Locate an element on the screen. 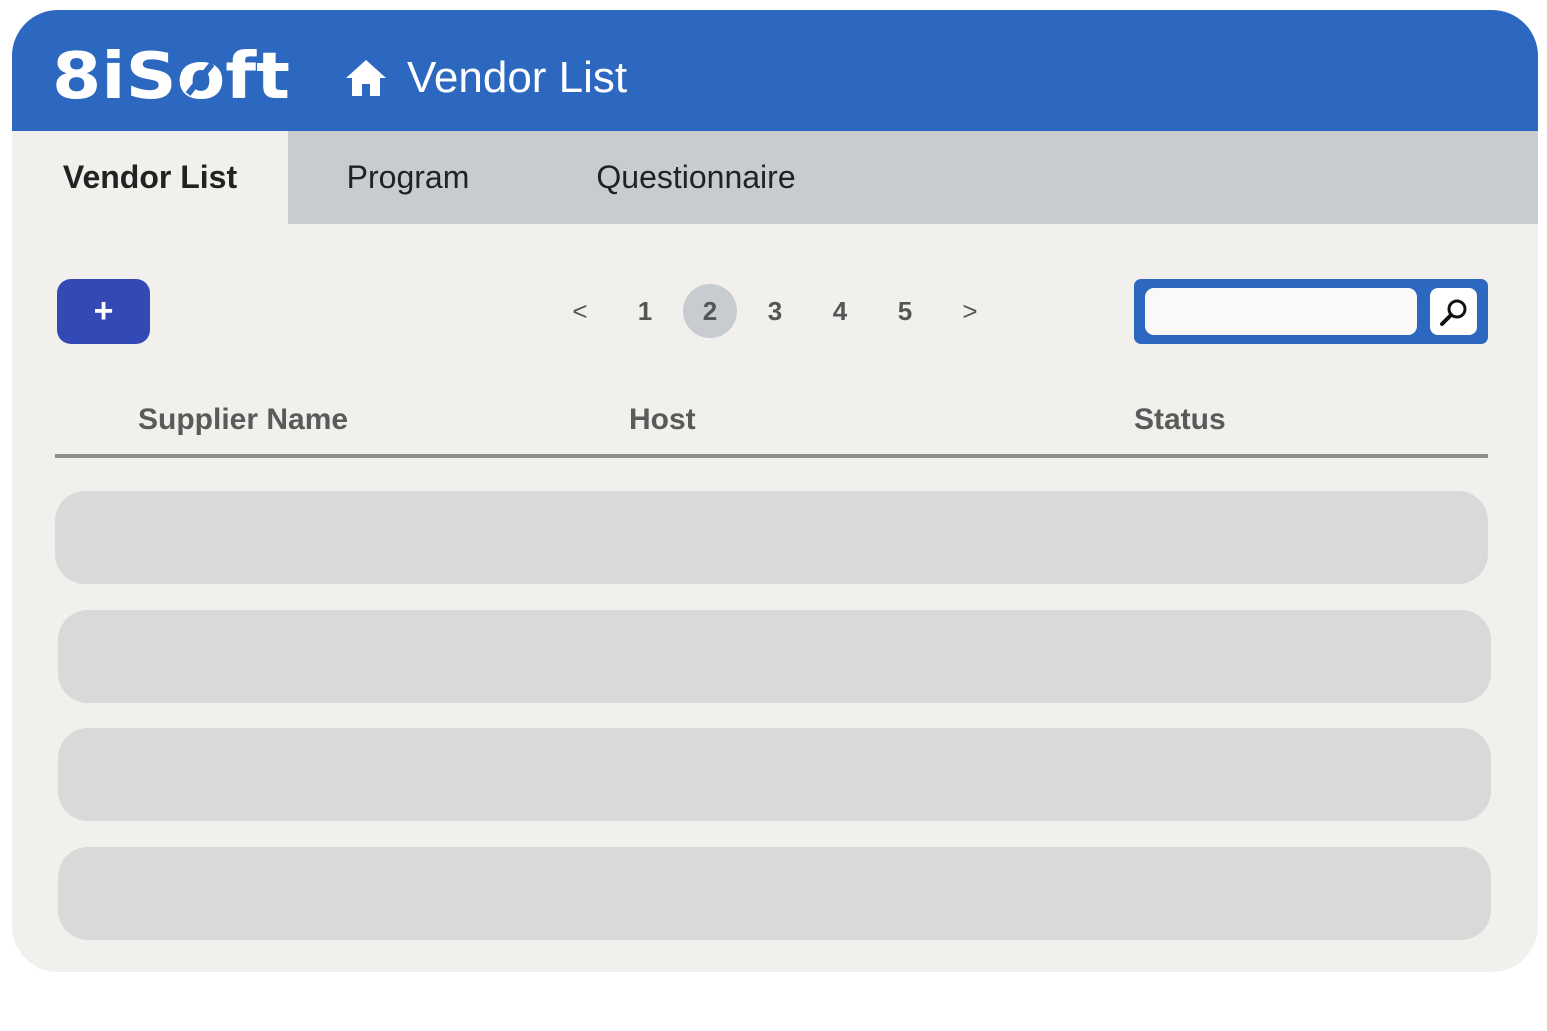 Image resolution: width=1547 pixels, height=1031 pixels. tab-program: Program is located at coordinates (408, 177).